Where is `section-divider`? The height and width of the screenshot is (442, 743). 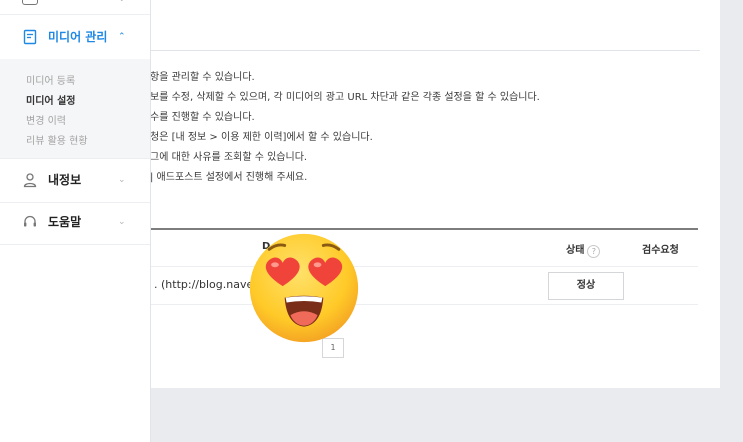
section-divider is located at coordinates (425, 50).